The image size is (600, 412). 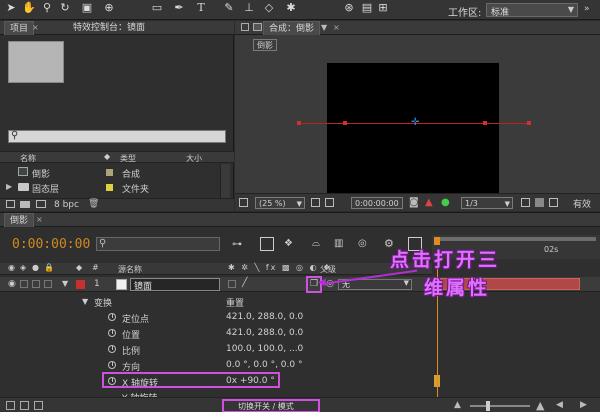 What do you see at coordinates (559, 405) in the screenshot?
I see `scroll-left-icon: ◀` at bounding box center [559, 405].